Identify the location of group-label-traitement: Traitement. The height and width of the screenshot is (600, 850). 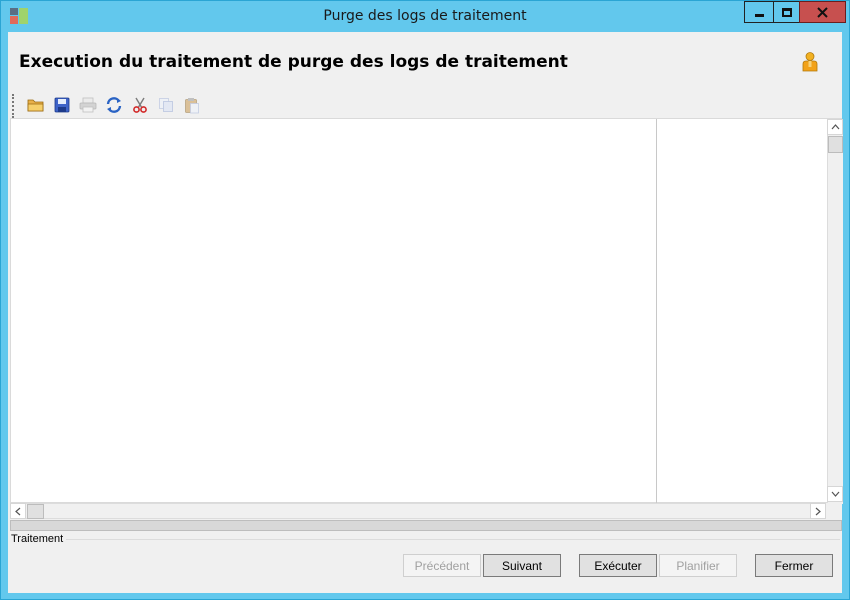
(38, 539).